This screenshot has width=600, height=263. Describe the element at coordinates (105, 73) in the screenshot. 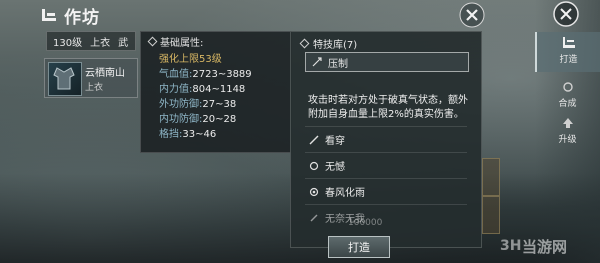

I see `item-name: 云栖南山` at that location.